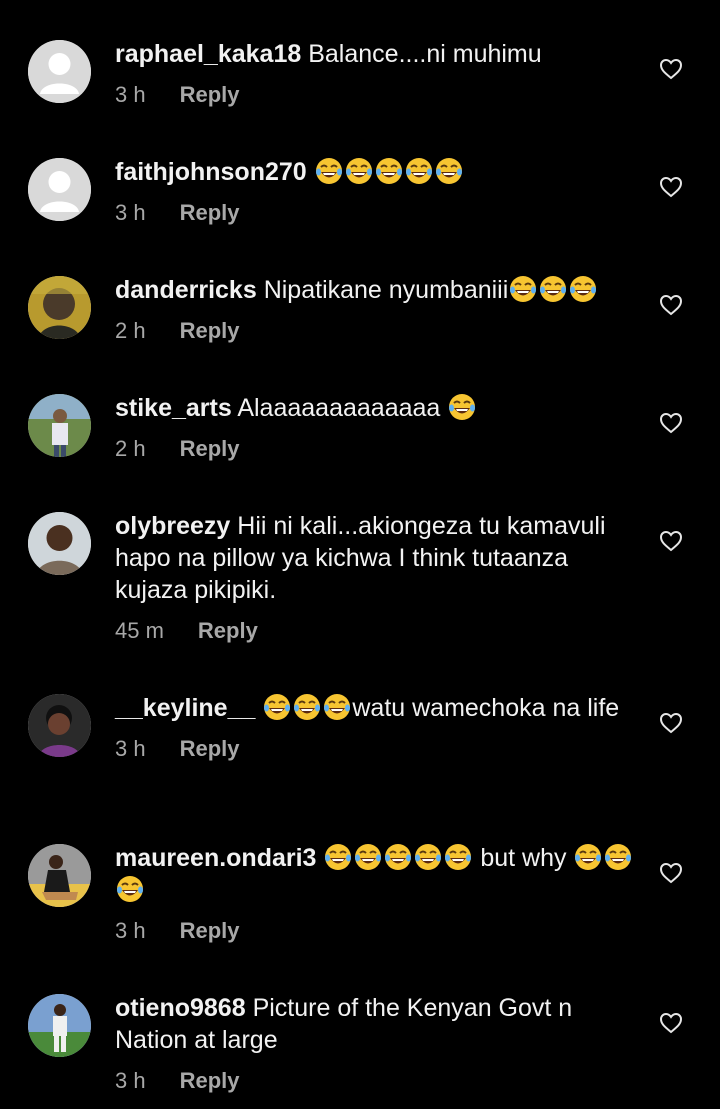  I want to click on comment-text: danderricks Nipatikane nyumbaniii, so click(377, 290).